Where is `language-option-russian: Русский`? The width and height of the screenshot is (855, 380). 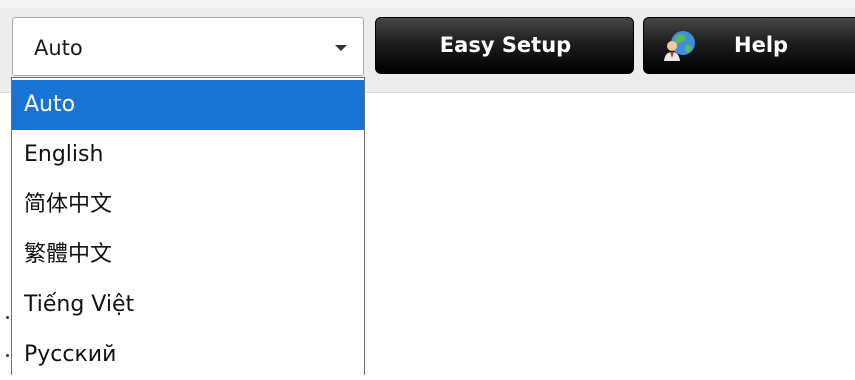 language-option-russian: Русский is located at coordinates (188, 355).